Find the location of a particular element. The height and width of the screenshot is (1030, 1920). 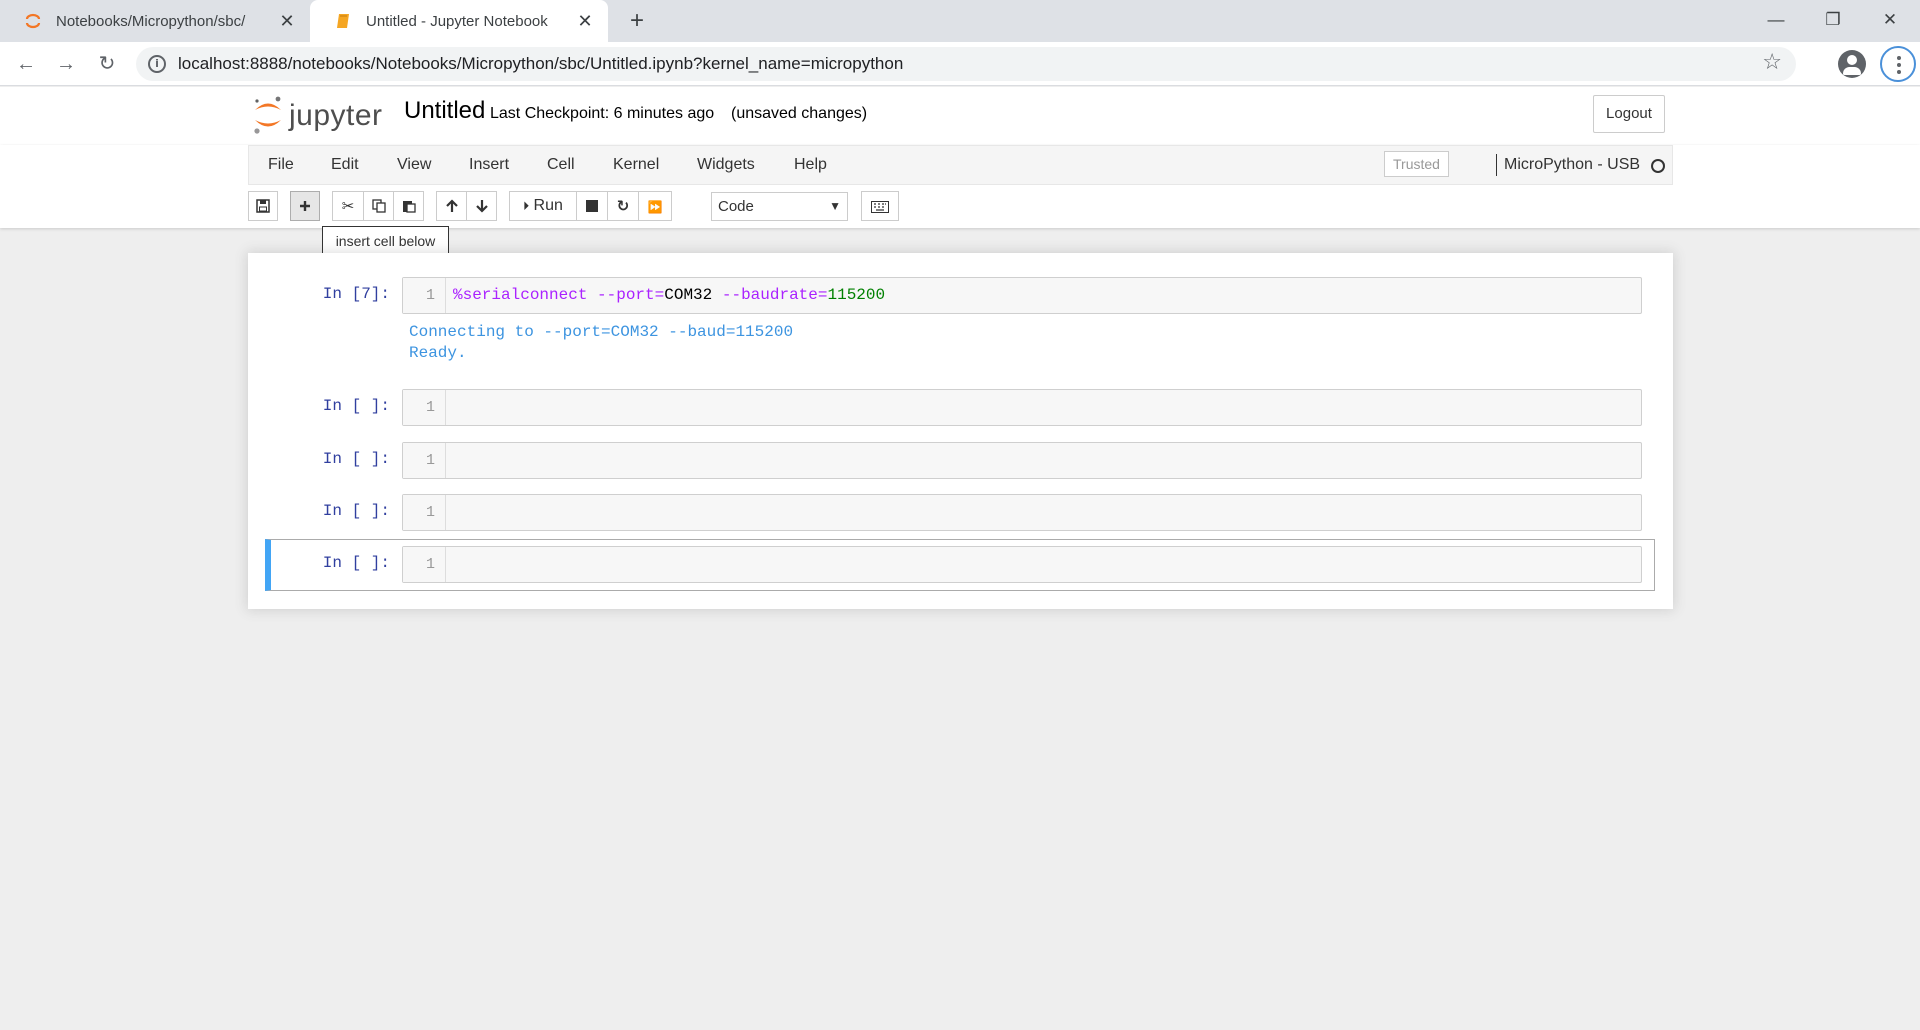

code-magic: %serialconnect is located at coordinates (520, 295).